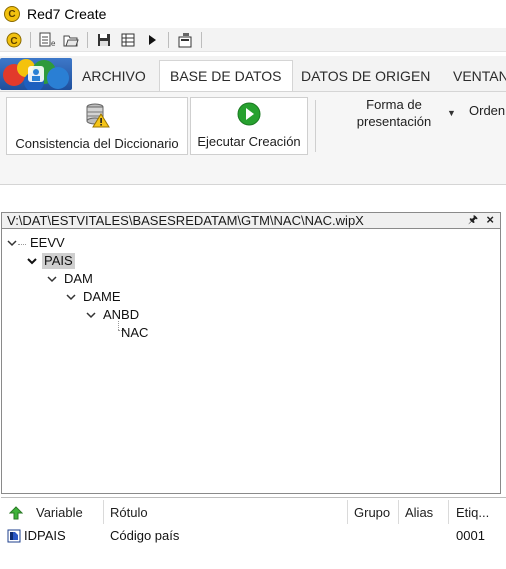 This screenshot has height=569, width=506. Describe the element at coordinates (78, 278) in the screenshot. I see `tree-node-label: DAM` at that location.